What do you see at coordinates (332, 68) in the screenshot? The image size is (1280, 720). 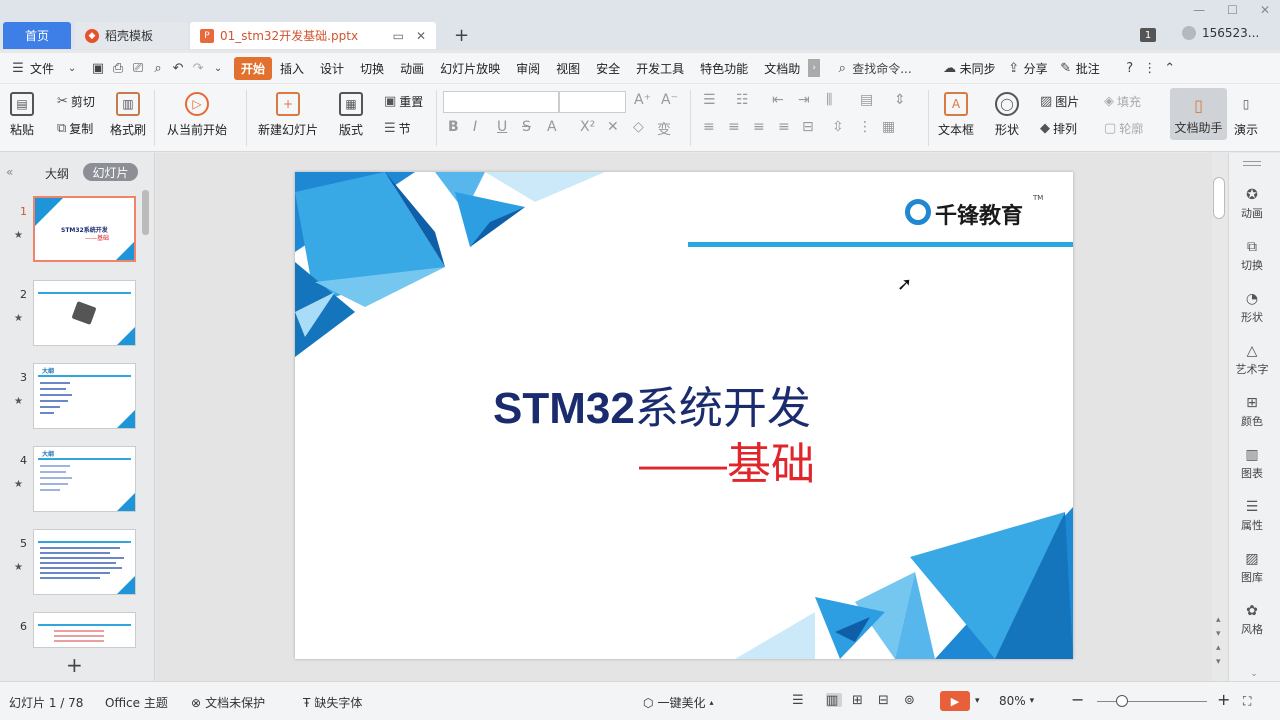 I see `menu-tab: 设计` at bounding box center [332, 68].